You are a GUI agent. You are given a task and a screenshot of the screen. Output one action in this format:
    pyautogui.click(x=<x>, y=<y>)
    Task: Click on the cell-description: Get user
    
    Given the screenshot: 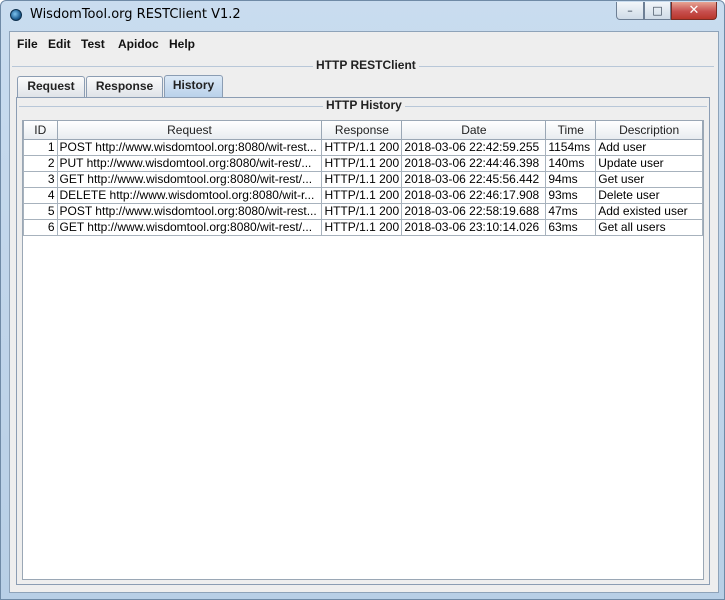 What is the action you would take?
    pyautogui.click(x=649, y=179)
    